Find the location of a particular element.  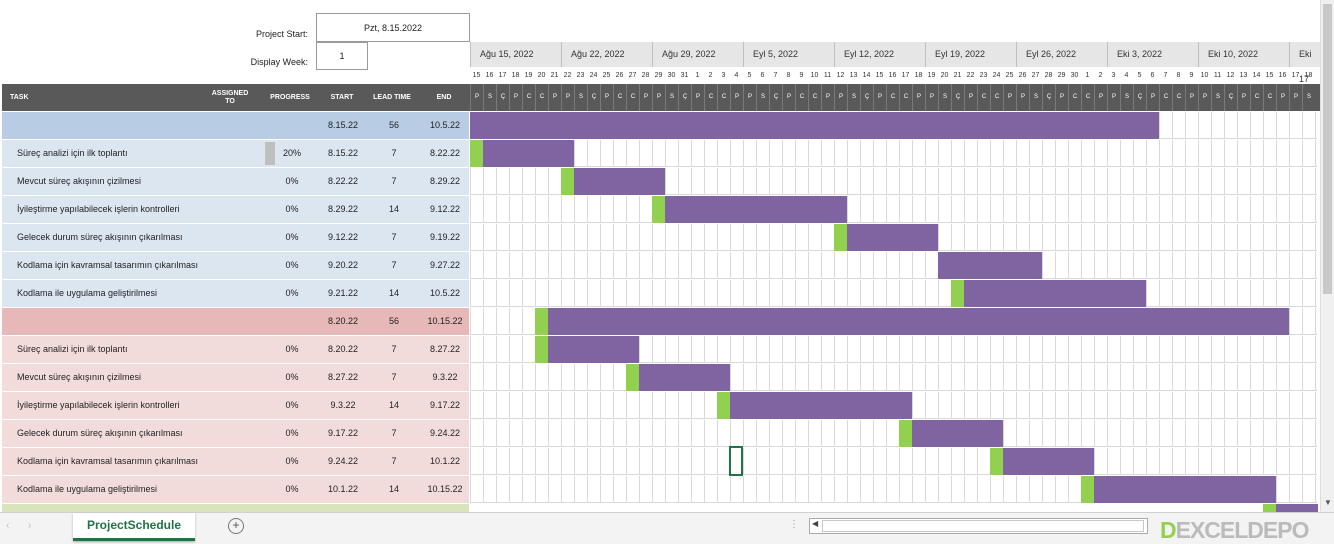

horizontal-scrollbar: ◀ is located at coordinates (978, 526).